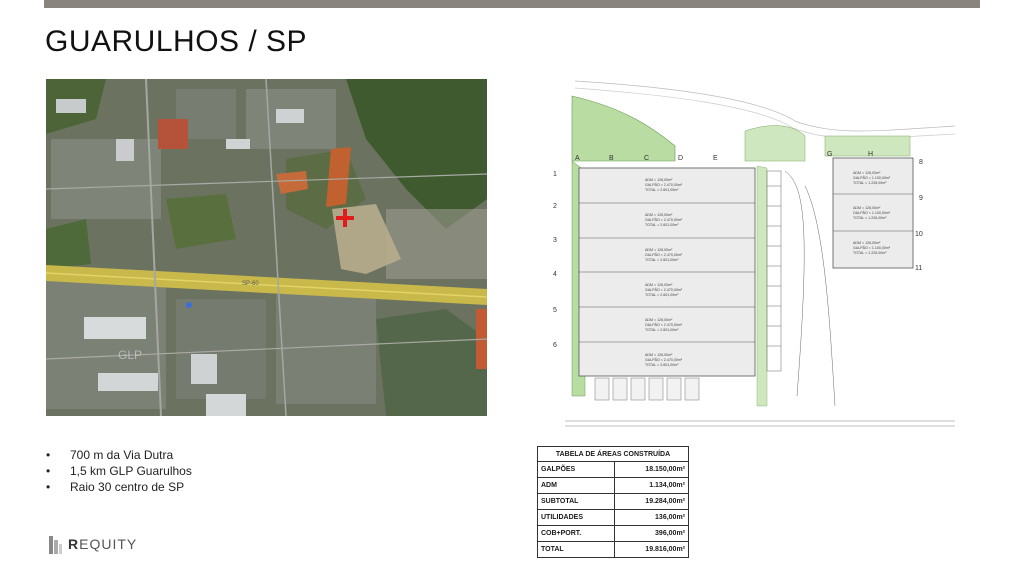 This screenshot has width=1024, height=576. Describe the element at coordinates (576, 549) in the screenshot. I see `table-cell-label: TOTAL` at that location.